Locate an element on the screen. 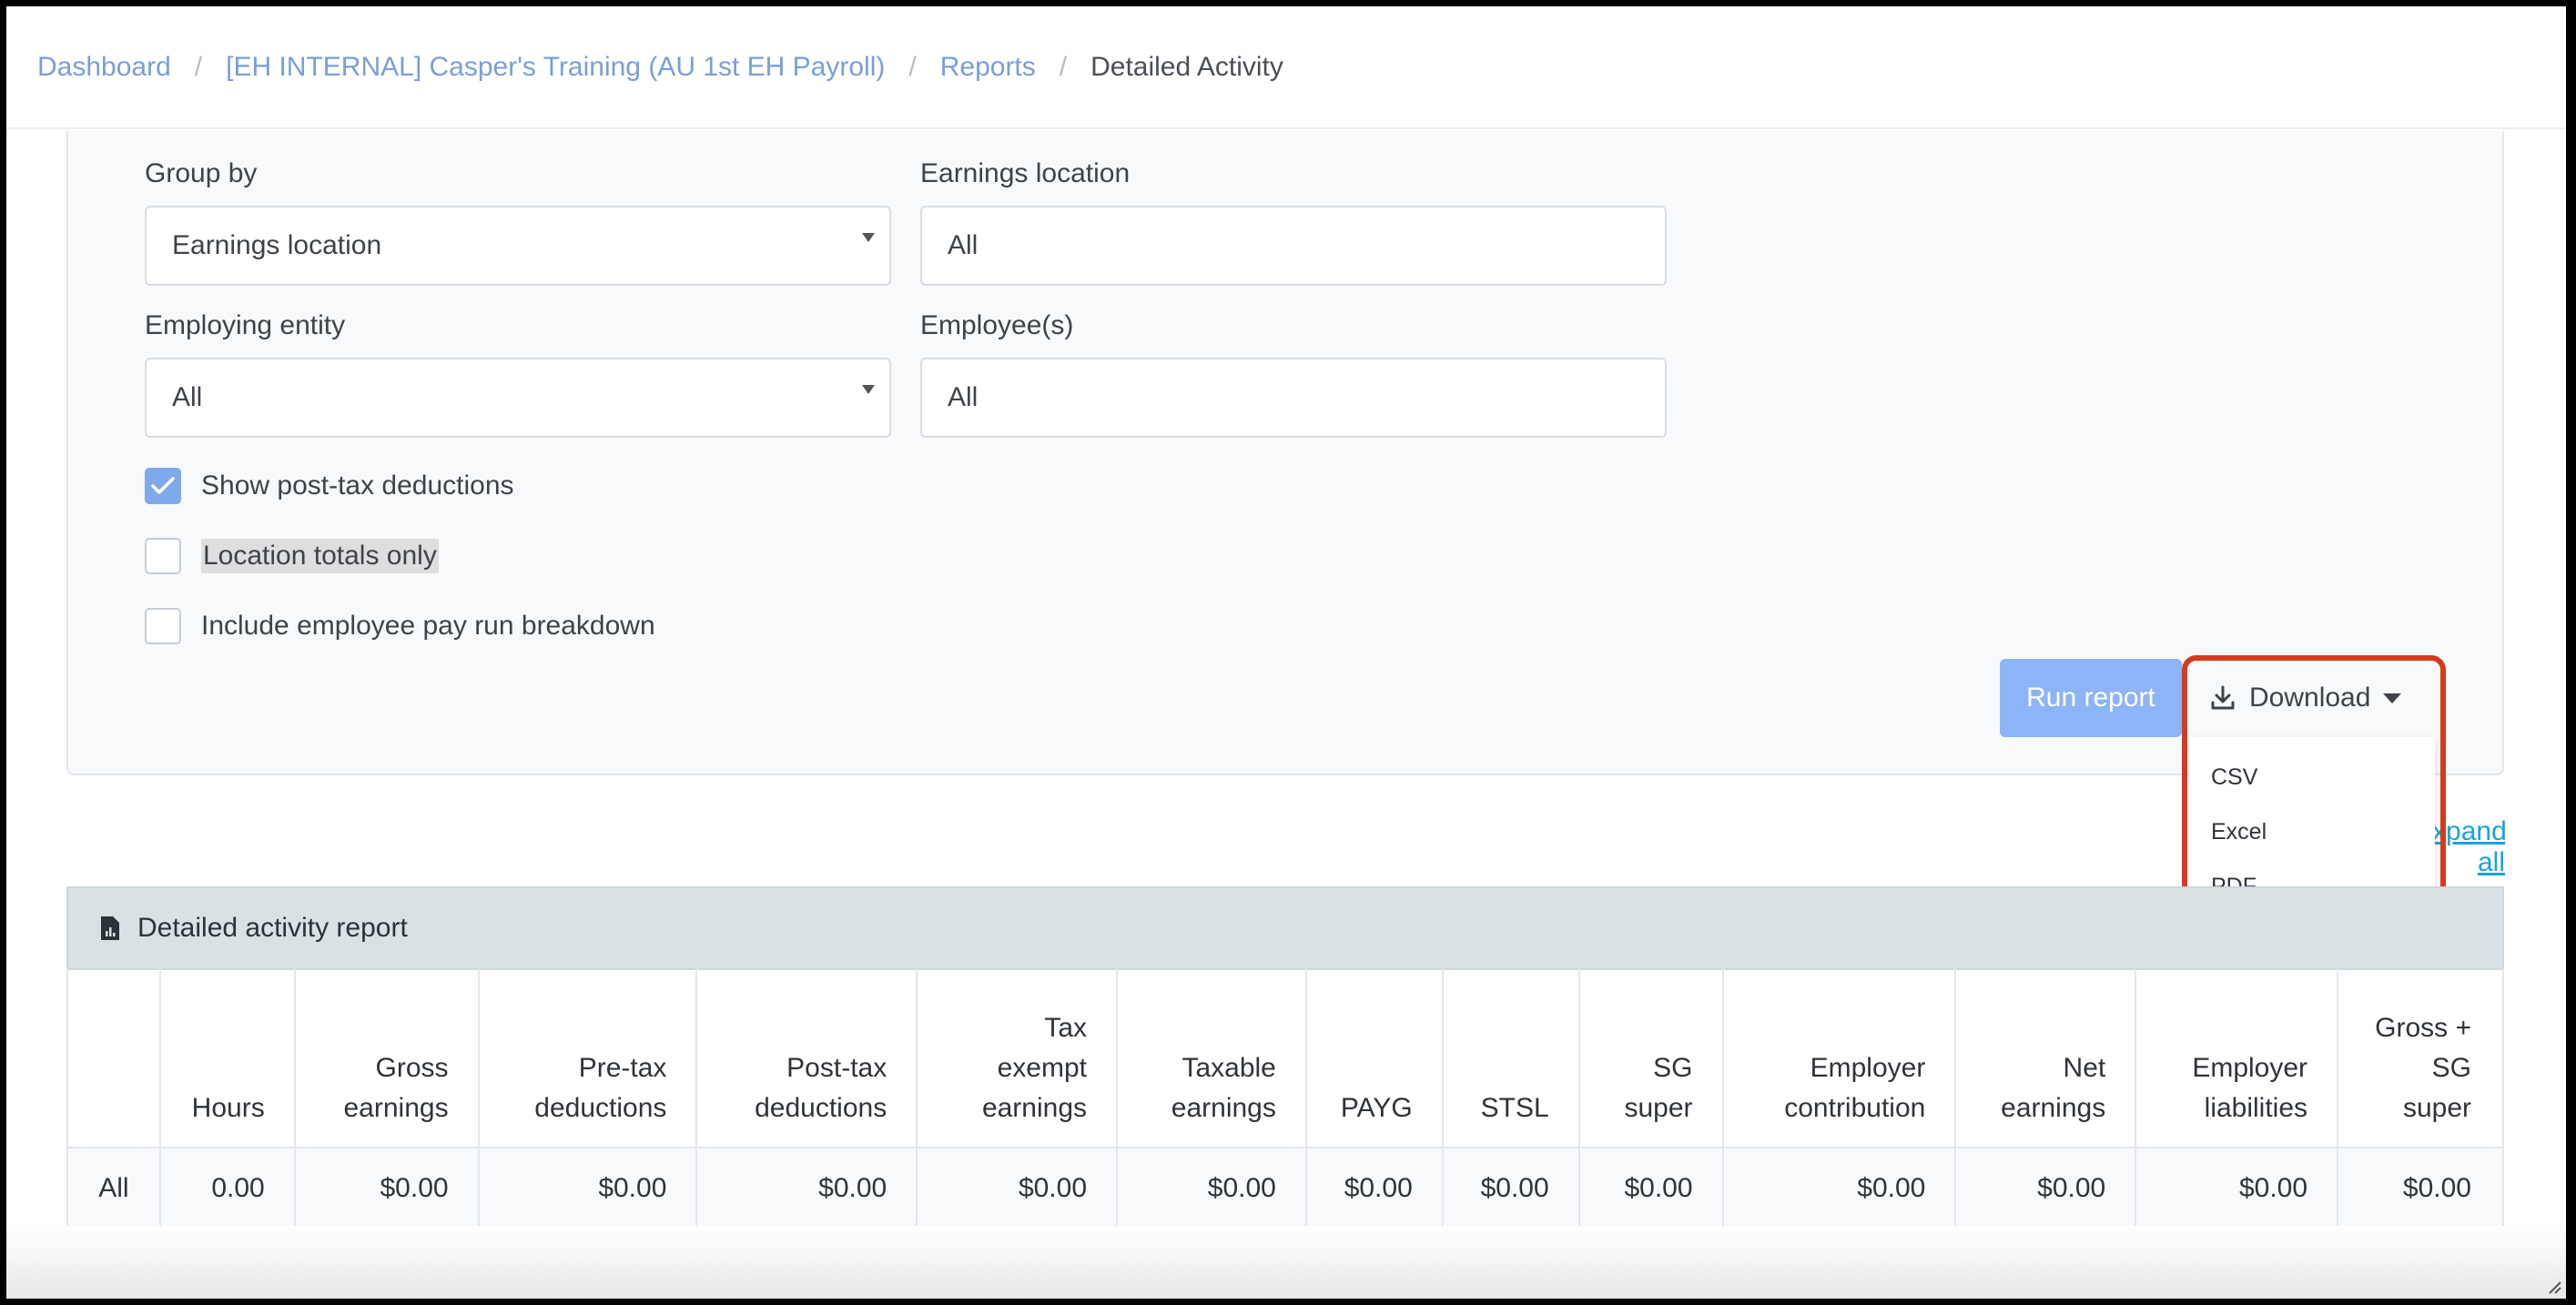 The height and width of the screenshot is (1305, 2576). breadcrumb-reports: Reports is located at coordinates (988, 67).